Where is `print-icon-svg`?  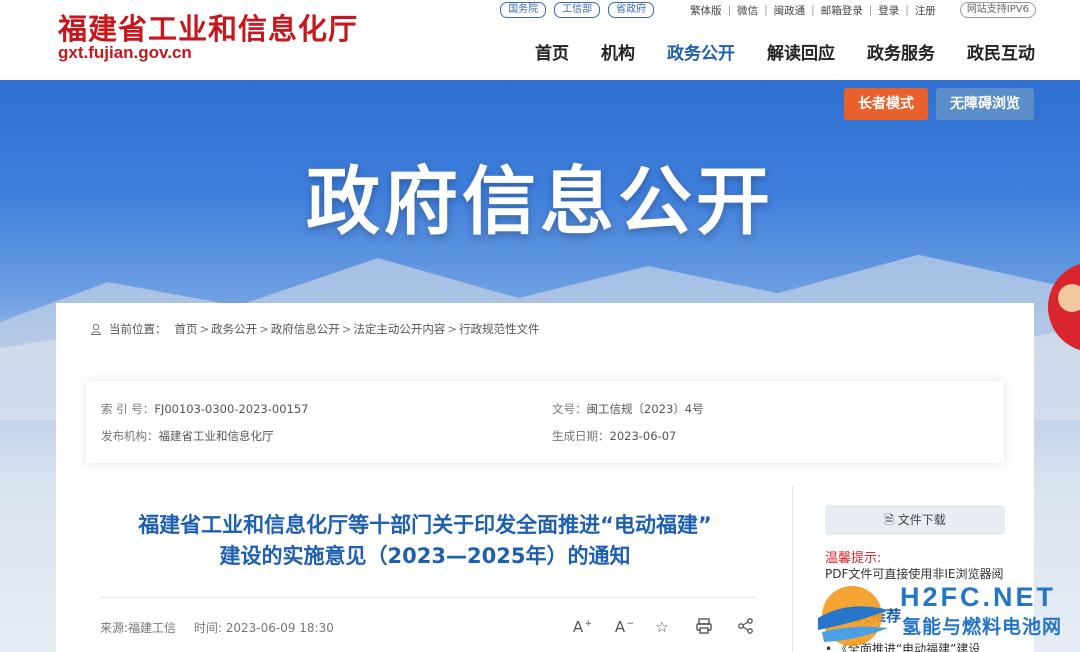 print-icon-svg is located at coordinates (704, 626).